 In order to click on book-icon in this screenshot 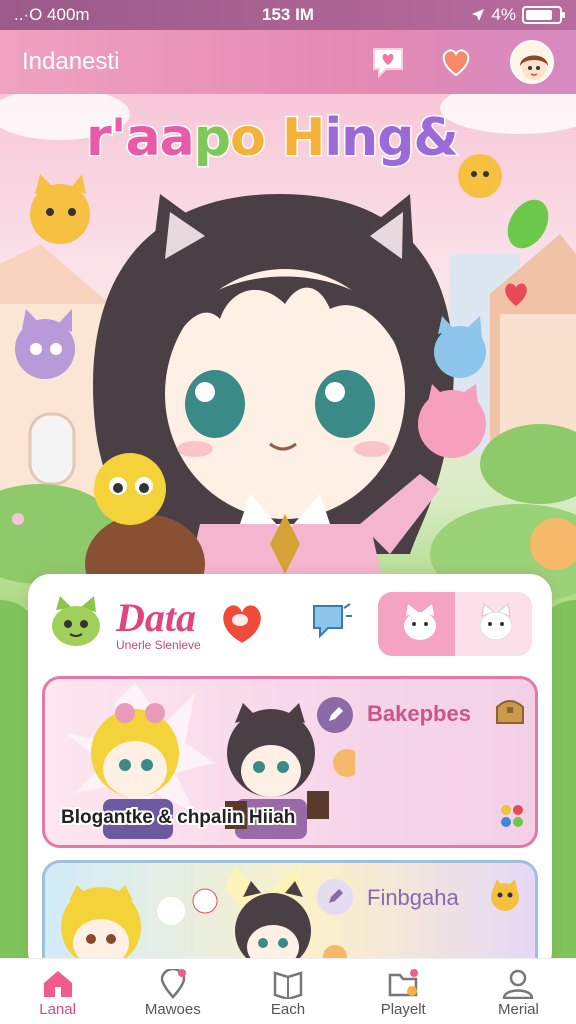, I will do `click(288, 985)`.